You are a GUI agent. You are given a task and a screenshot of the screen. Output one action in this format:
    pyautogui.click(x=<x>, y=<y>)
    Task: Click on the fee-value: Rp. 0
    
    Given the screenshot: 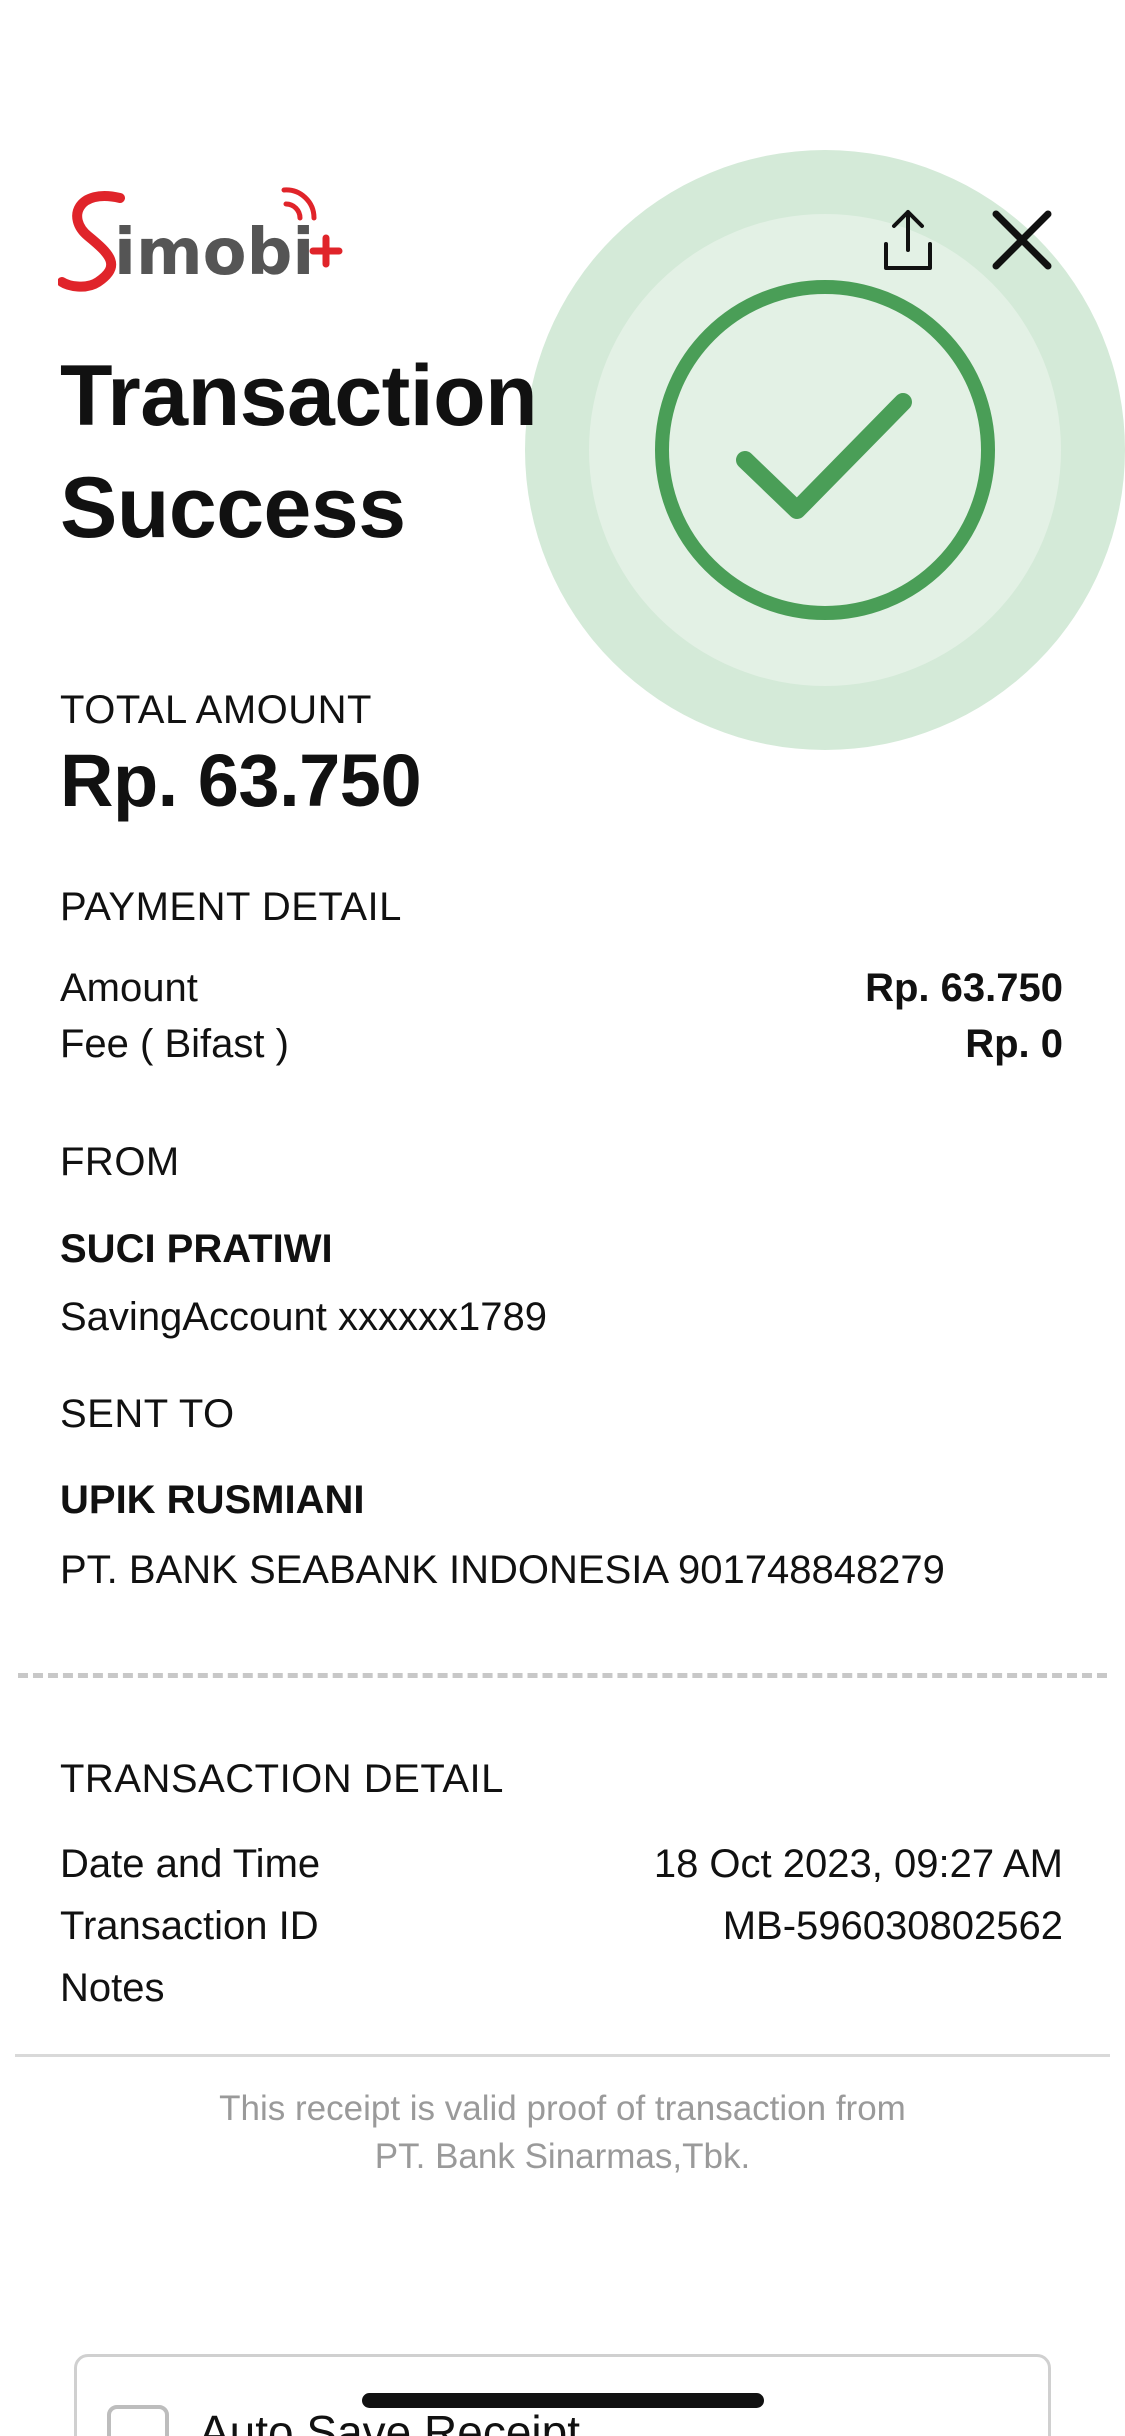 What is the action you would take?
    pyautogui.click(x=1014, y=1044)
    